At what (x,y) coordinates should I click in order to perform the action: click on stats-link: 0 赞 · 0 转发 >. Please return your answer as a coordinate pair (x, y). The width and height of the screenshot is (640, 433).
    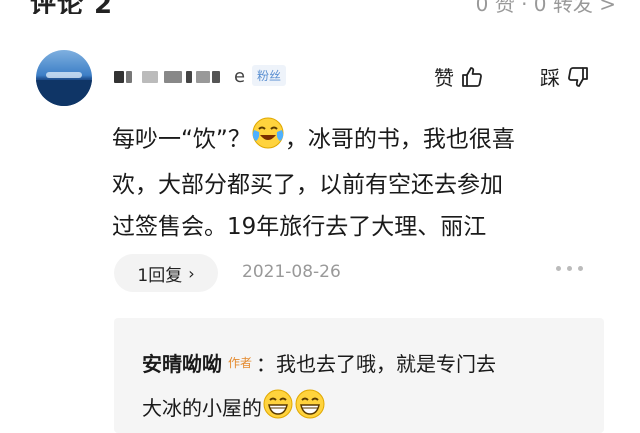
    Looking at the image, I should click on (546, 7).